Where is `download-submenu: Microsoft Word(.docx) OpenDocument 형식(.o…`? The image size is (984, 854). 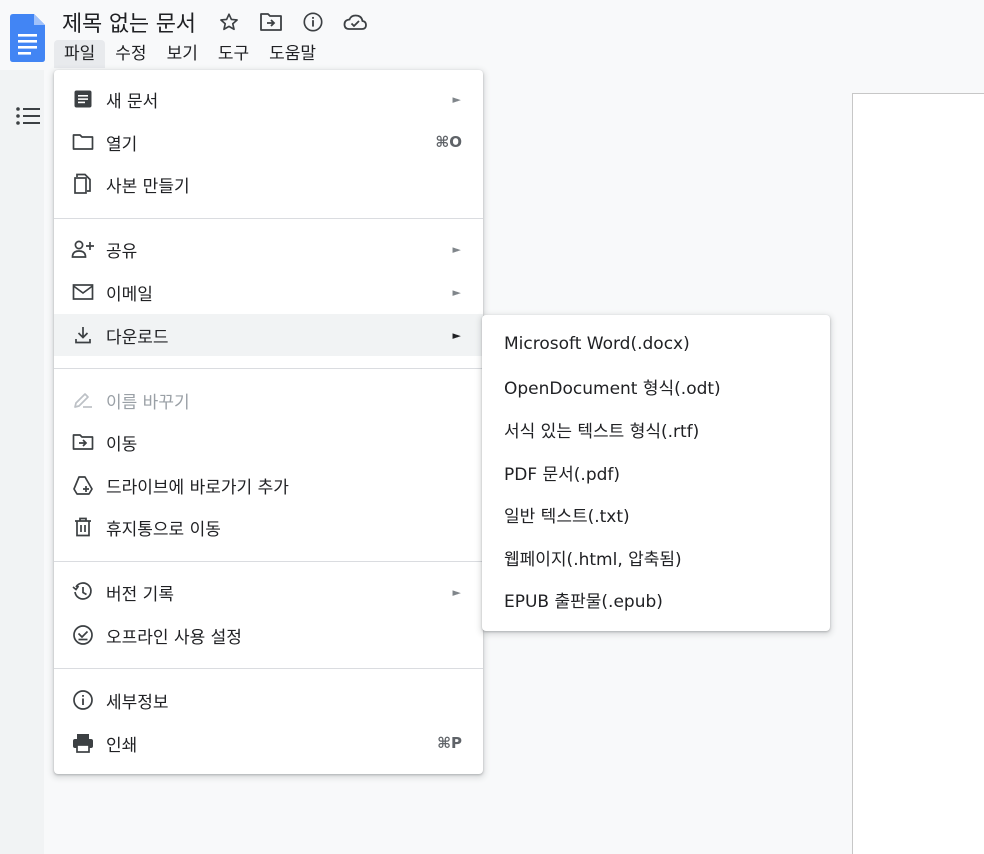
download-submenu: Microsoft Word(.docx) OpenDocument 형식(.o… is located at coordinates (656, 473).